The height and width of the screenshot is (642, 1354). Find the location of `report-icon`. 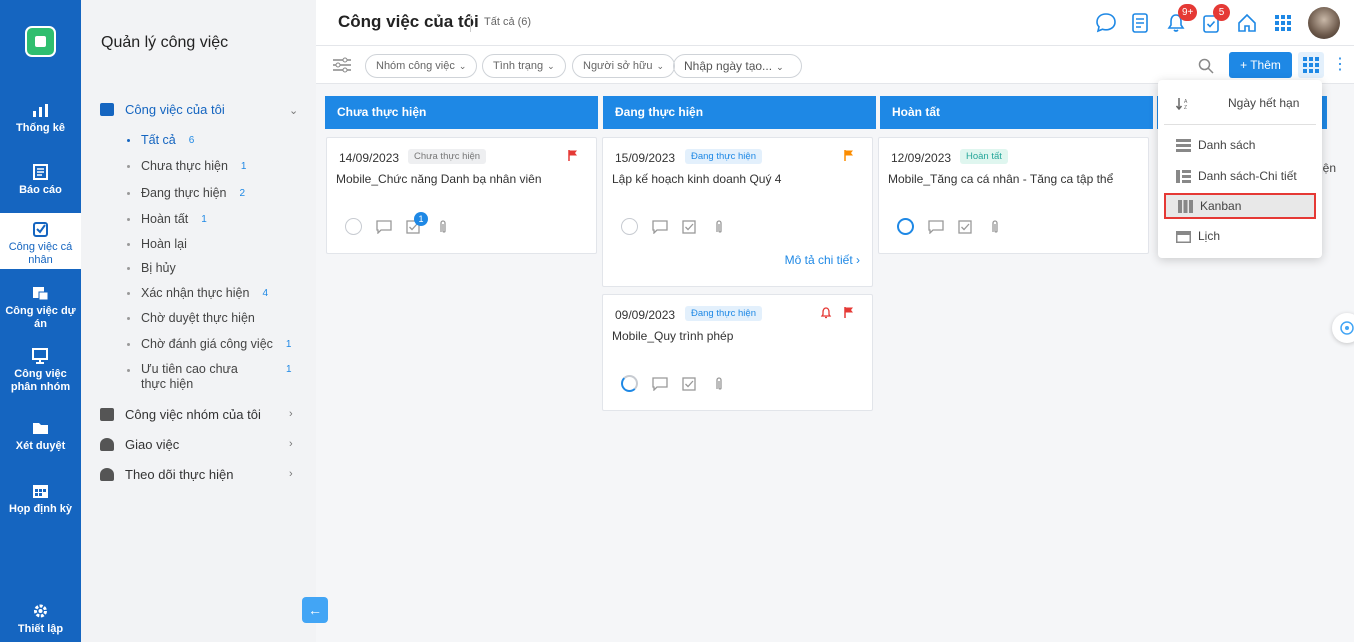

report-icon is located at coordinates (40, 172).